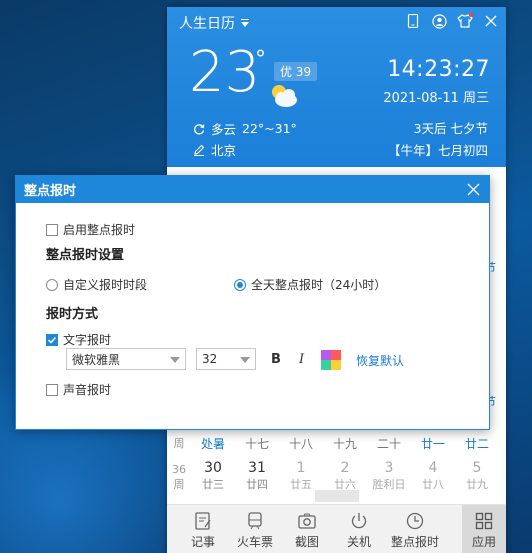  I want to click on apps-button: 应用, so click(484, 529).